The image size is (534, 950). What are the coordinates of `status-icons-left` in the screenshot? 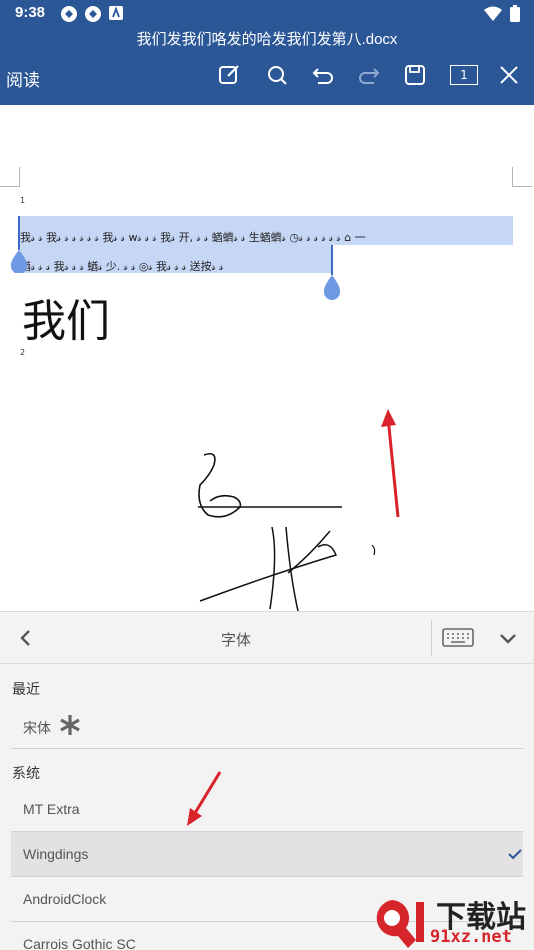 It's located at (92, 14).